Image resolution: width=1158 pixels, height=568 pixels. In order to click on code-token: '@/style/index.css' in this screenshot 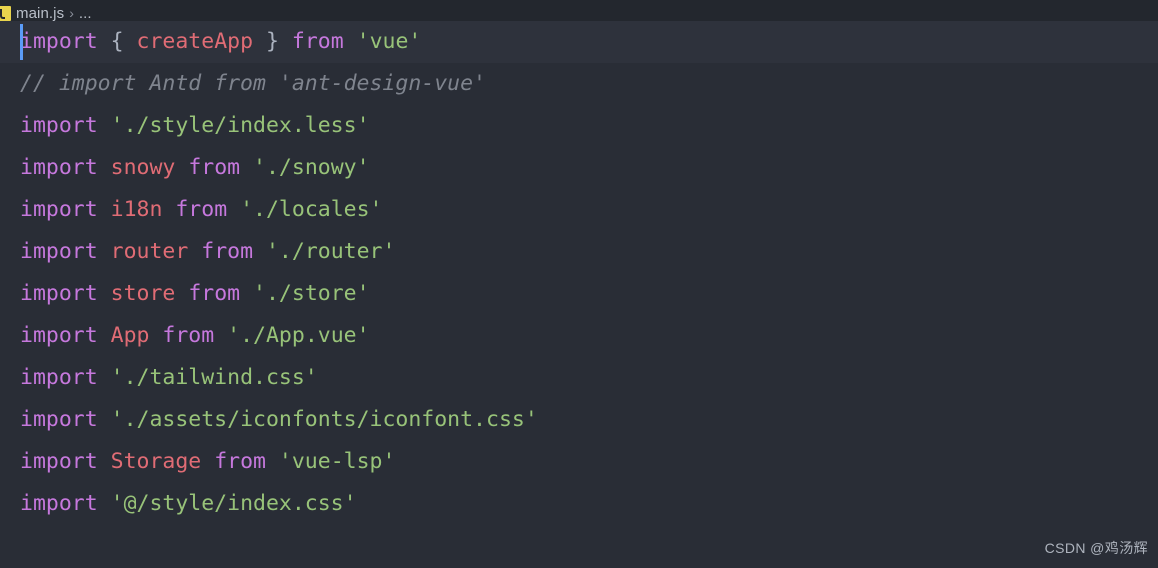, I will do `click(233, 503)`.